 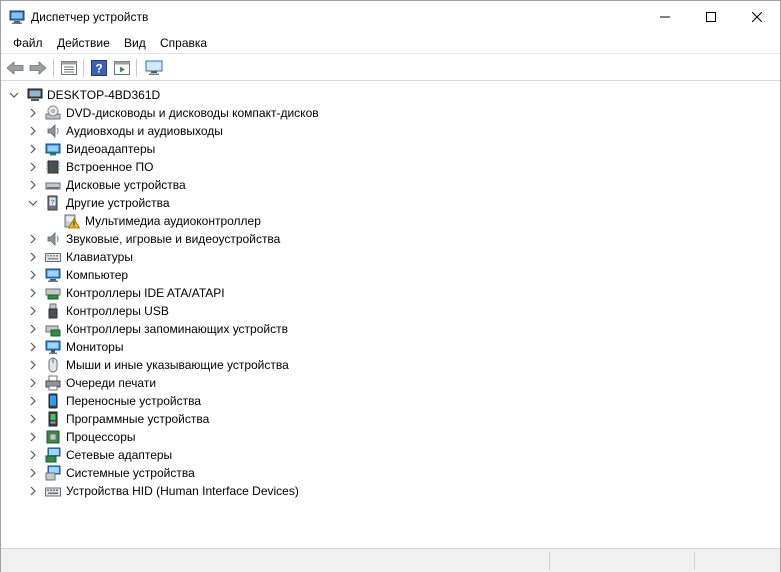 What do you see at coordinates (390, 257) in the screenshot?
I see `tree-category: Клавиатуры` at bounding box center [390, 257].